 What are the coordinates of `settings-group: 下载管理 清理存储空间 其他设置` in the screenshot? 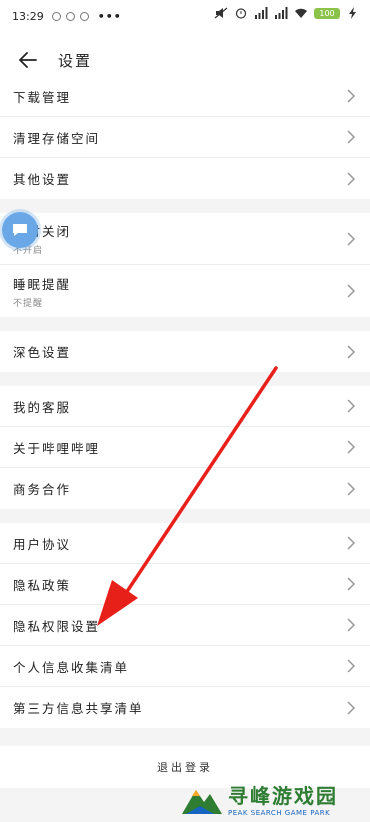 It's located at (185, 137).